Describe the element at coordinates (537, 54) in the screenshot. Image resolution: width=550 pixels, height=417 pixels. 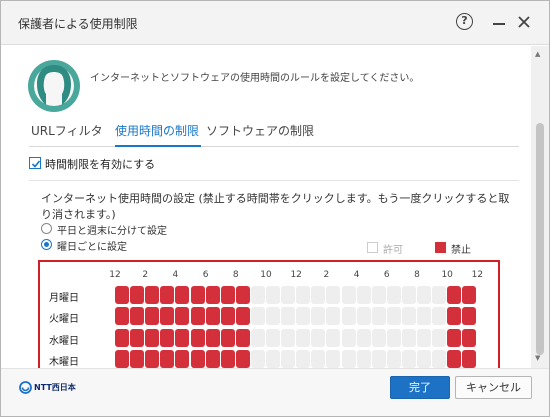
I see `scroll-up-icon: ▲` at that location.